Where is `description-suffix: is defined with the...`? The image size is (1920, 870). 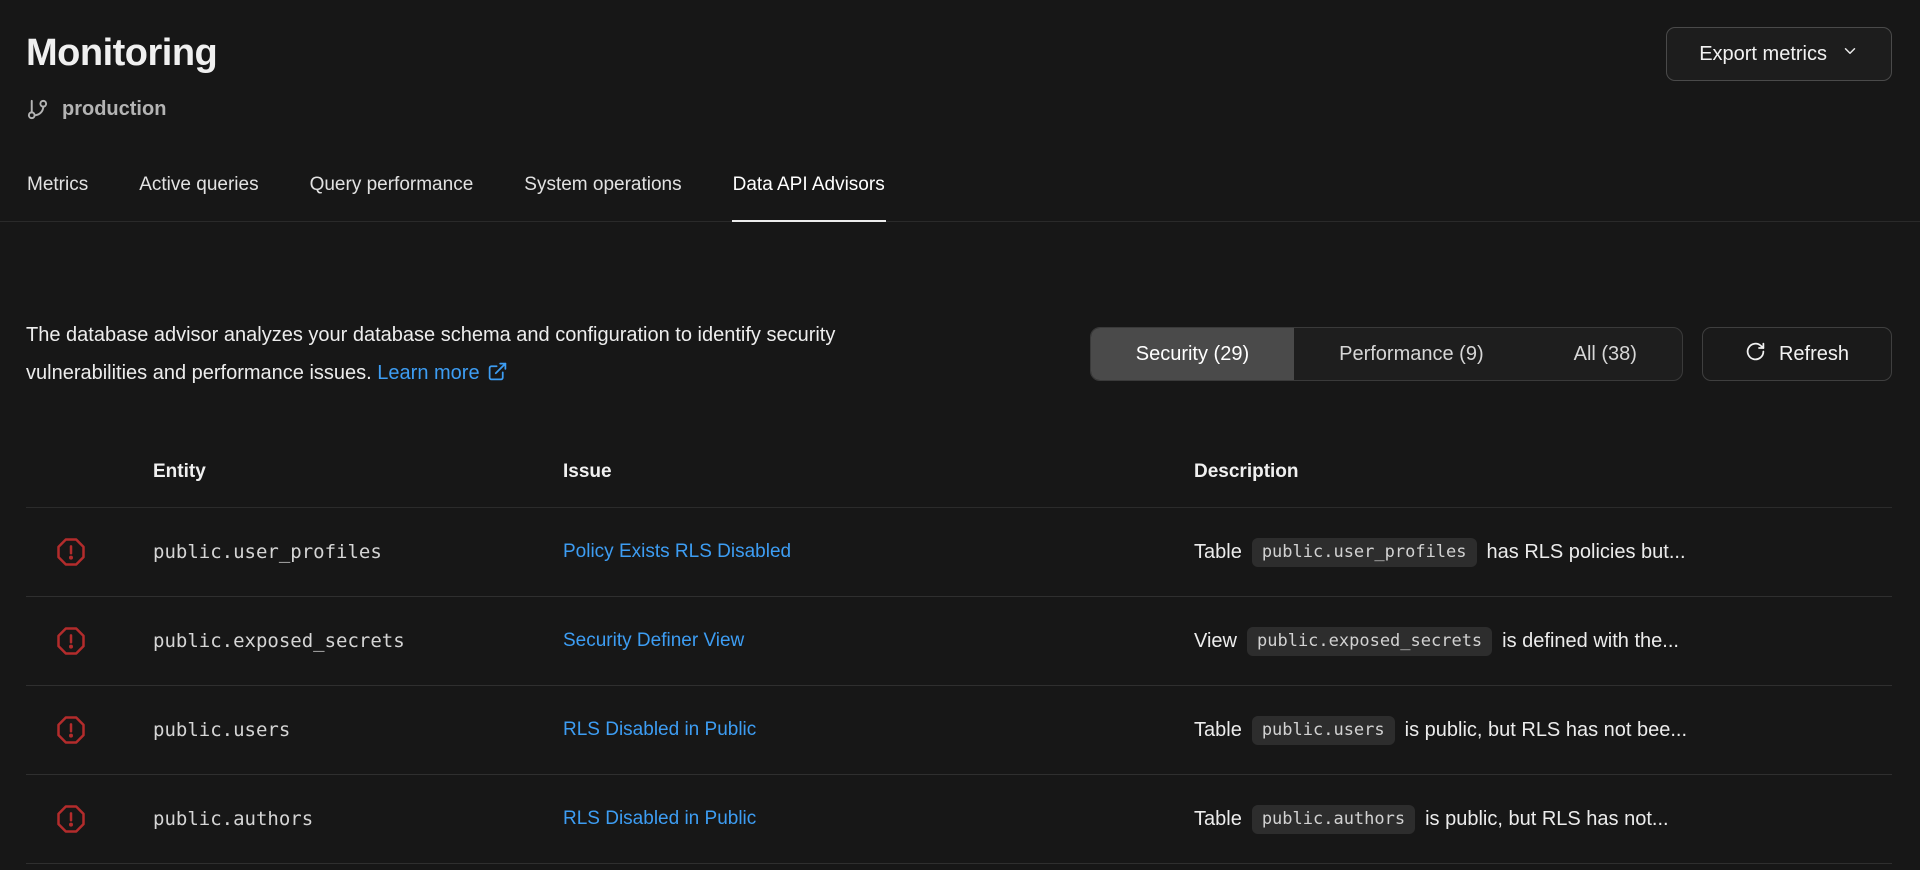
description-suffix: is defined with the... is located at coordinates (1590, 640).